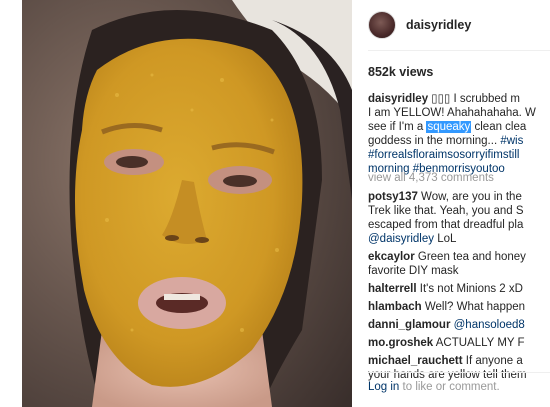 The height and width of the screenshot is (407, 550). I want to click on avatar, so click(382, 25).